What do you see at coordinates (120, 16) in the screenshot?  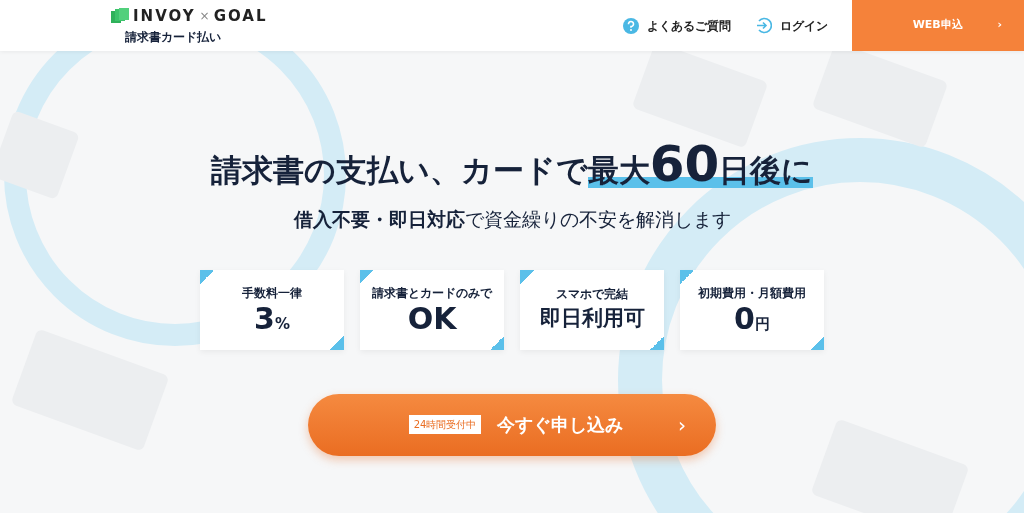 I see `logo-icon` at bounding box center [120, 16].